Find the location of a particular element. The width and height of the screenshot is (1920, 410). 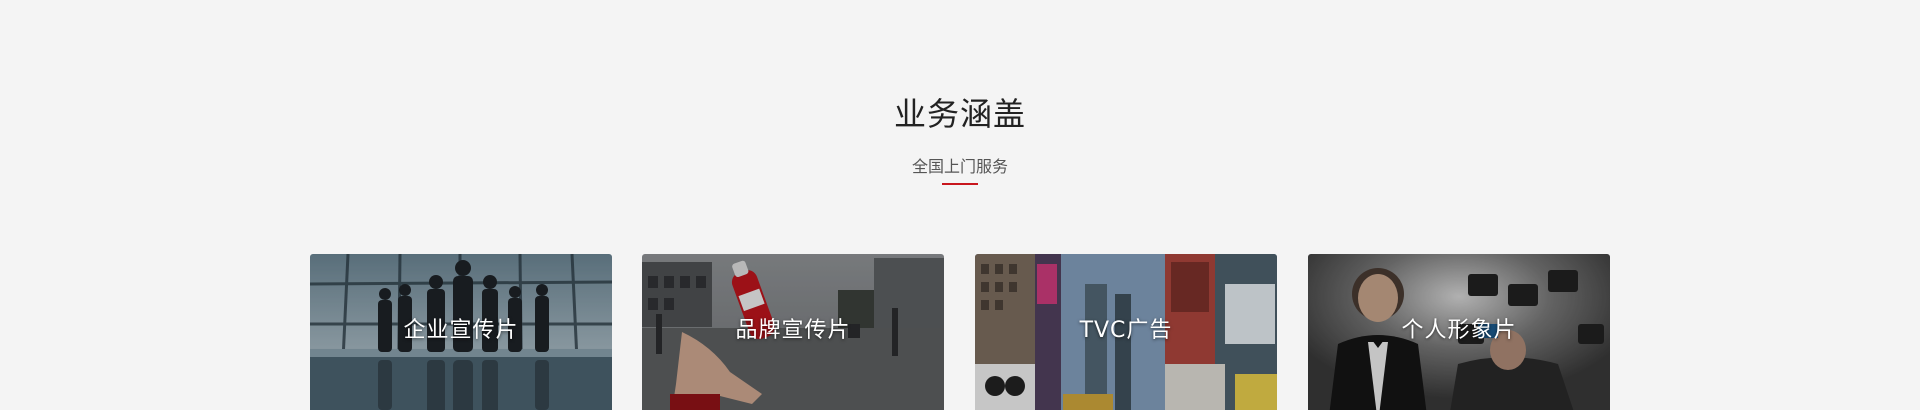

service-card-corporate-video: 企业宣传片 is located at coordinates (461, 332).